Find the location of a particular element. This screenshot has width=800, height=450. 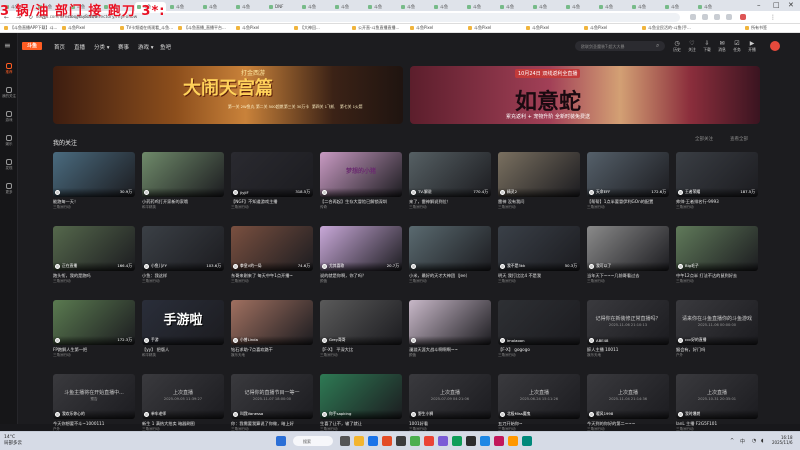

stream-card: Grey哥哥 【F-X】 平深大比 三角洲行动 is located at coordinates (361, 328).